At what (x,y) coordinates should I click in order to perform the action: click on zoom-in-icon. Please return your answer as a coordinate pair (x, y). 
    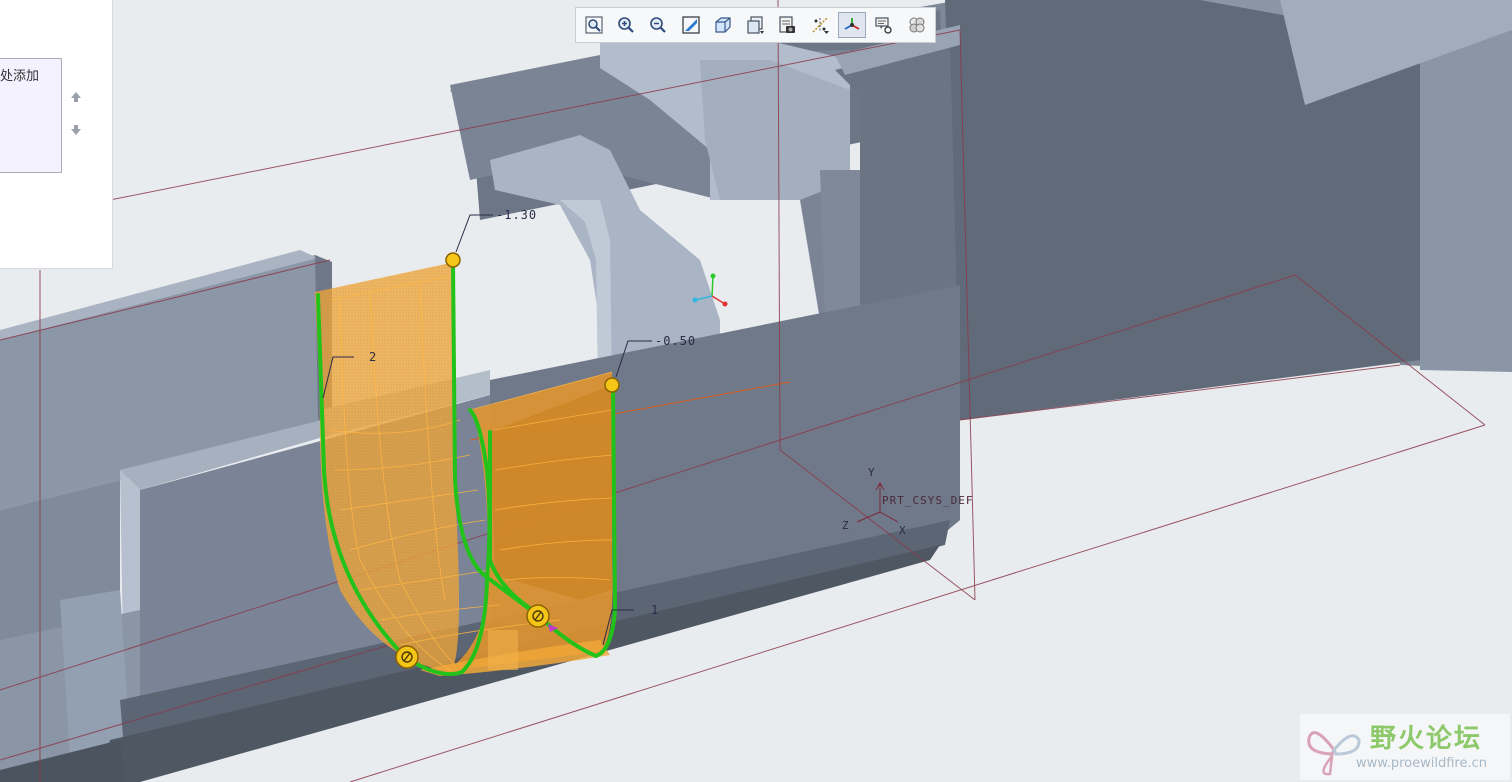
    Looking at the image, I should click on (626, 25).